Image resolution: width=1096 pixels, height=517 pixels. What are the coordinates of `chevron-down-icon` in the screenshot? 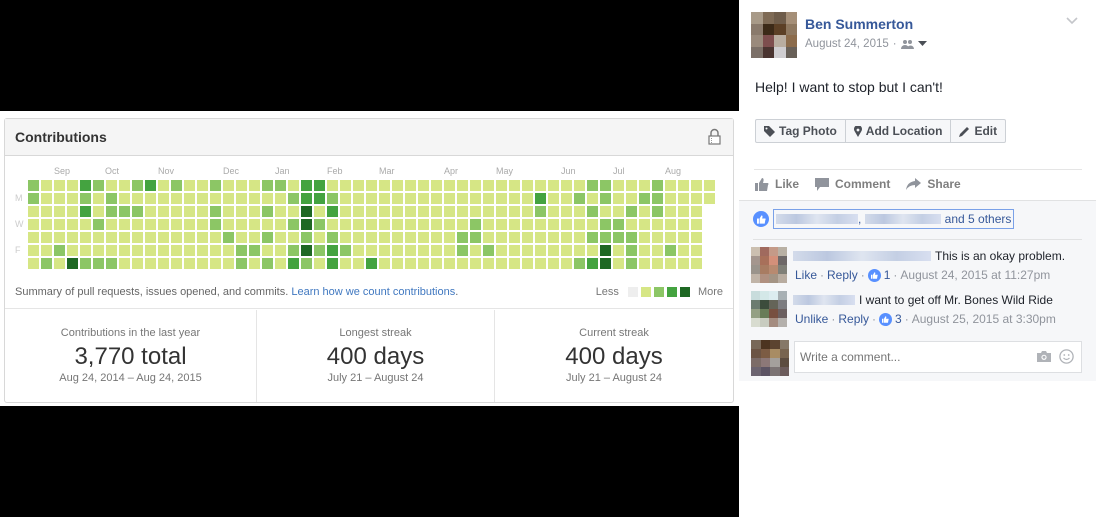 It's located at (1072, 21).